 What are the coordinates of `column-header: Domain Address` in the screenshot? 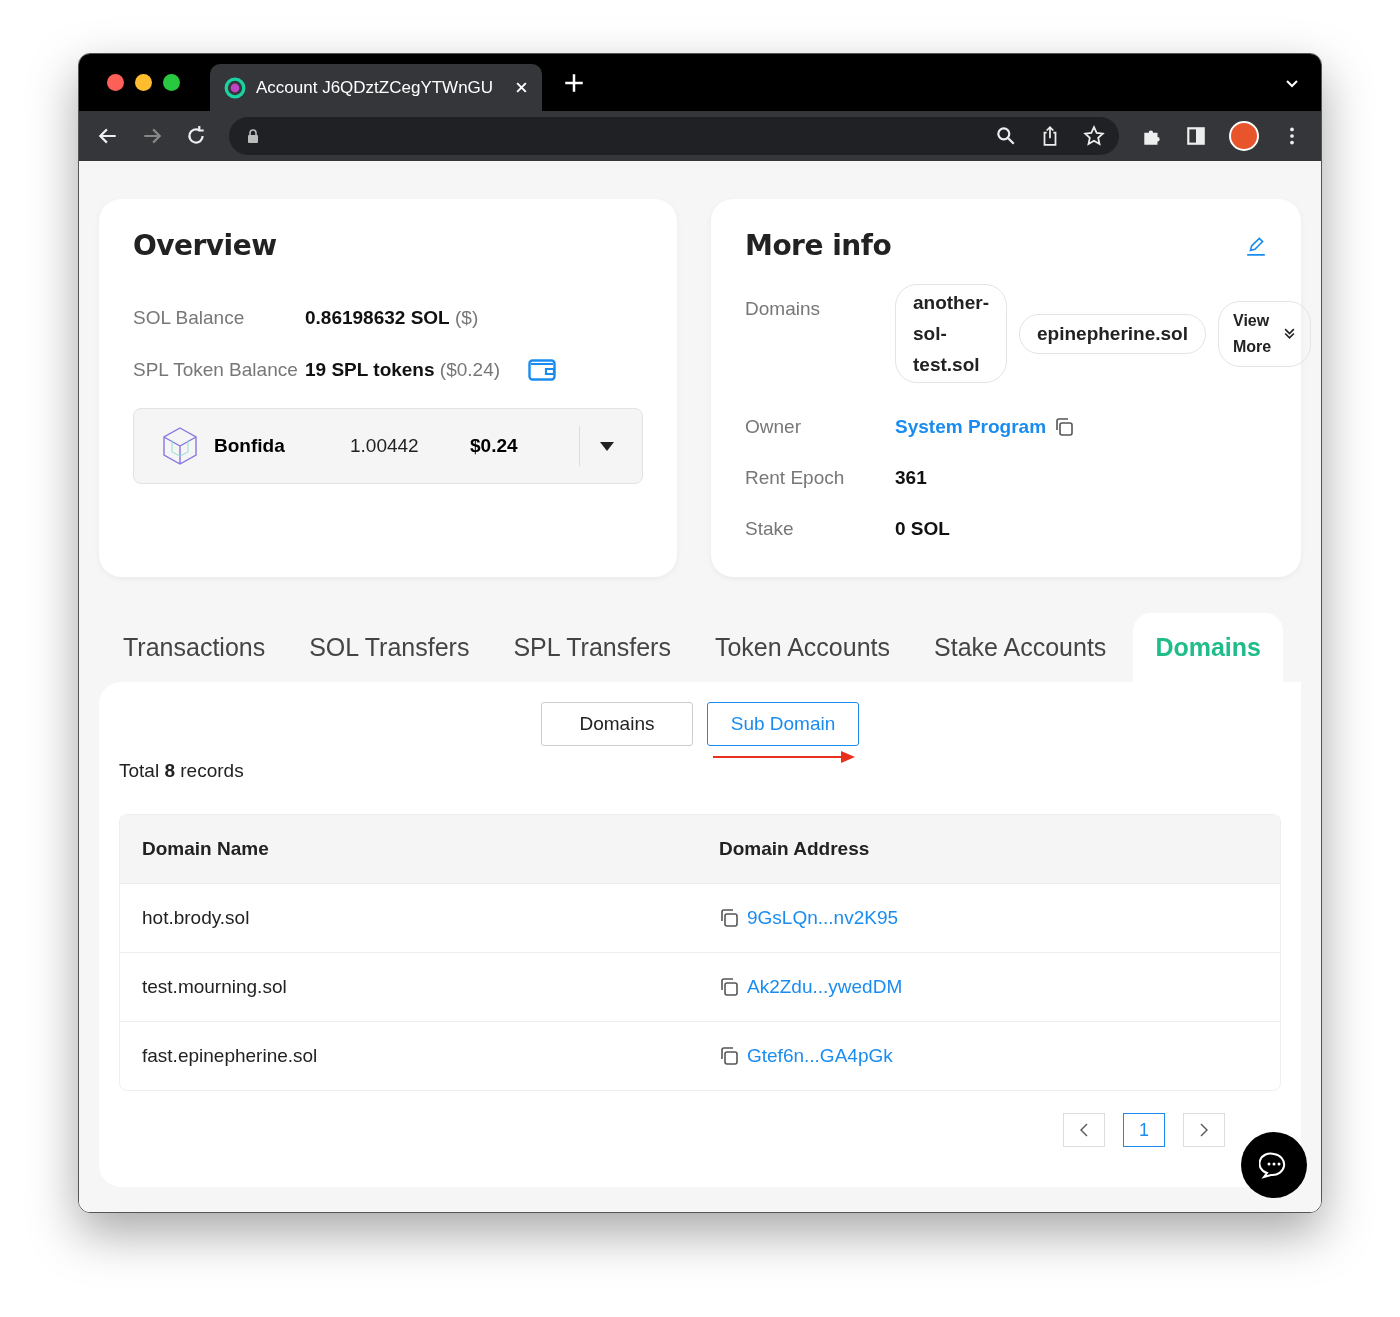 It's located at (794, 849).